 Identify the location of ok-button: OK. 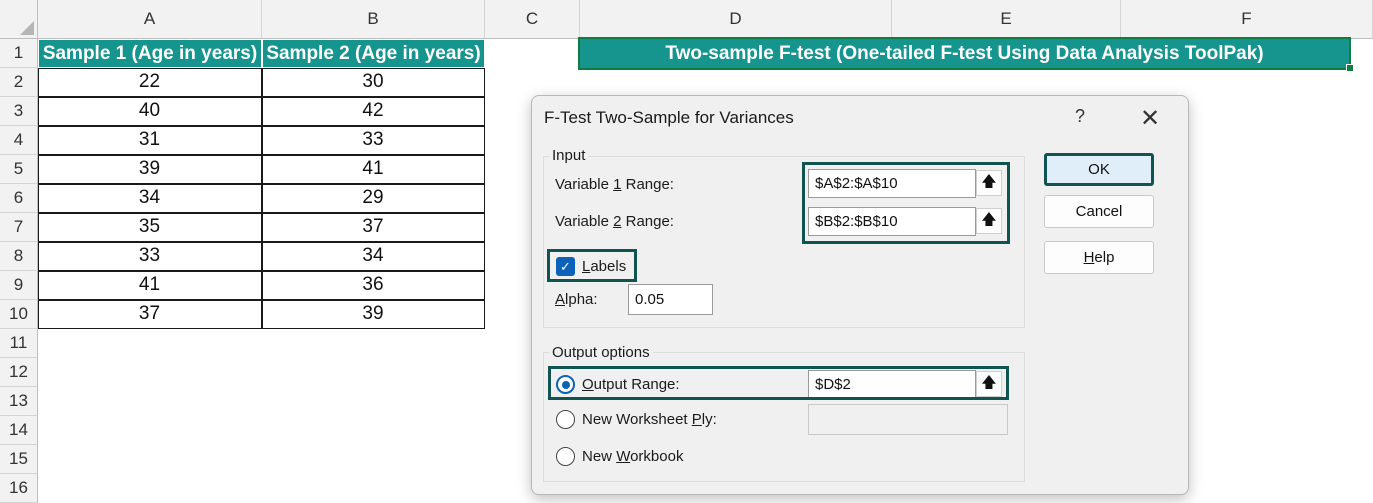
(1099, 169).